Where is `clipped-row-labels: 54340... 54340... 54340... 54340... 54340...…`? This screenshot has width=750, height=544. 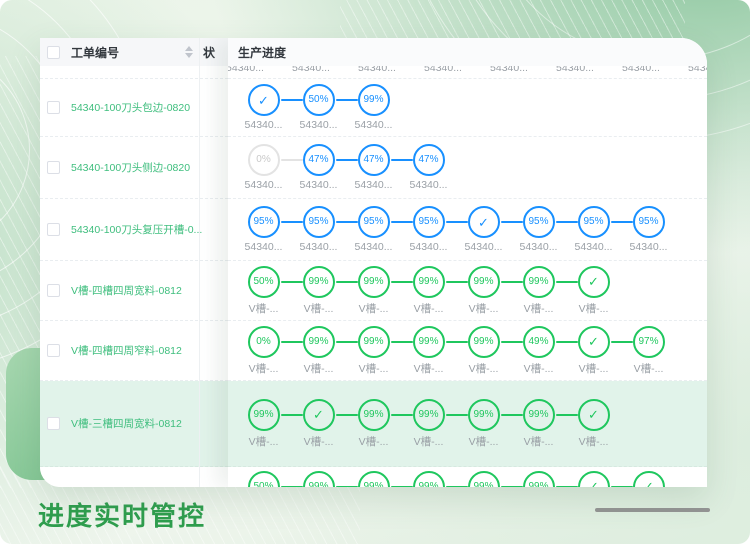 clipped-row-labels: 54340... 54340... 54340... 54340... 54340...… is located at coordinates (467, 72).